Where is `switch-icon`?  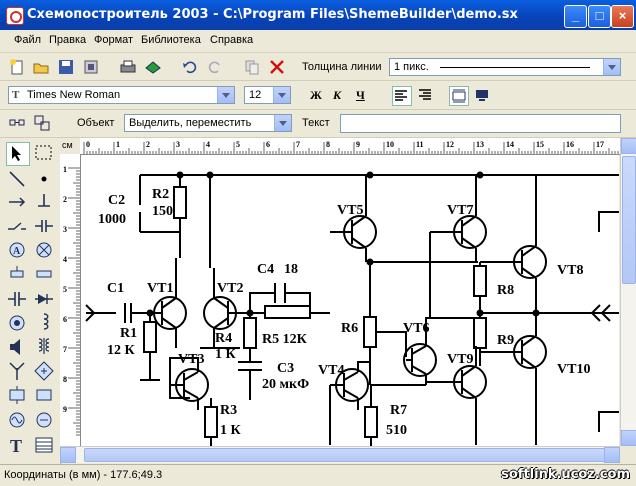 switch-icon is located at coordinates (17, 226).